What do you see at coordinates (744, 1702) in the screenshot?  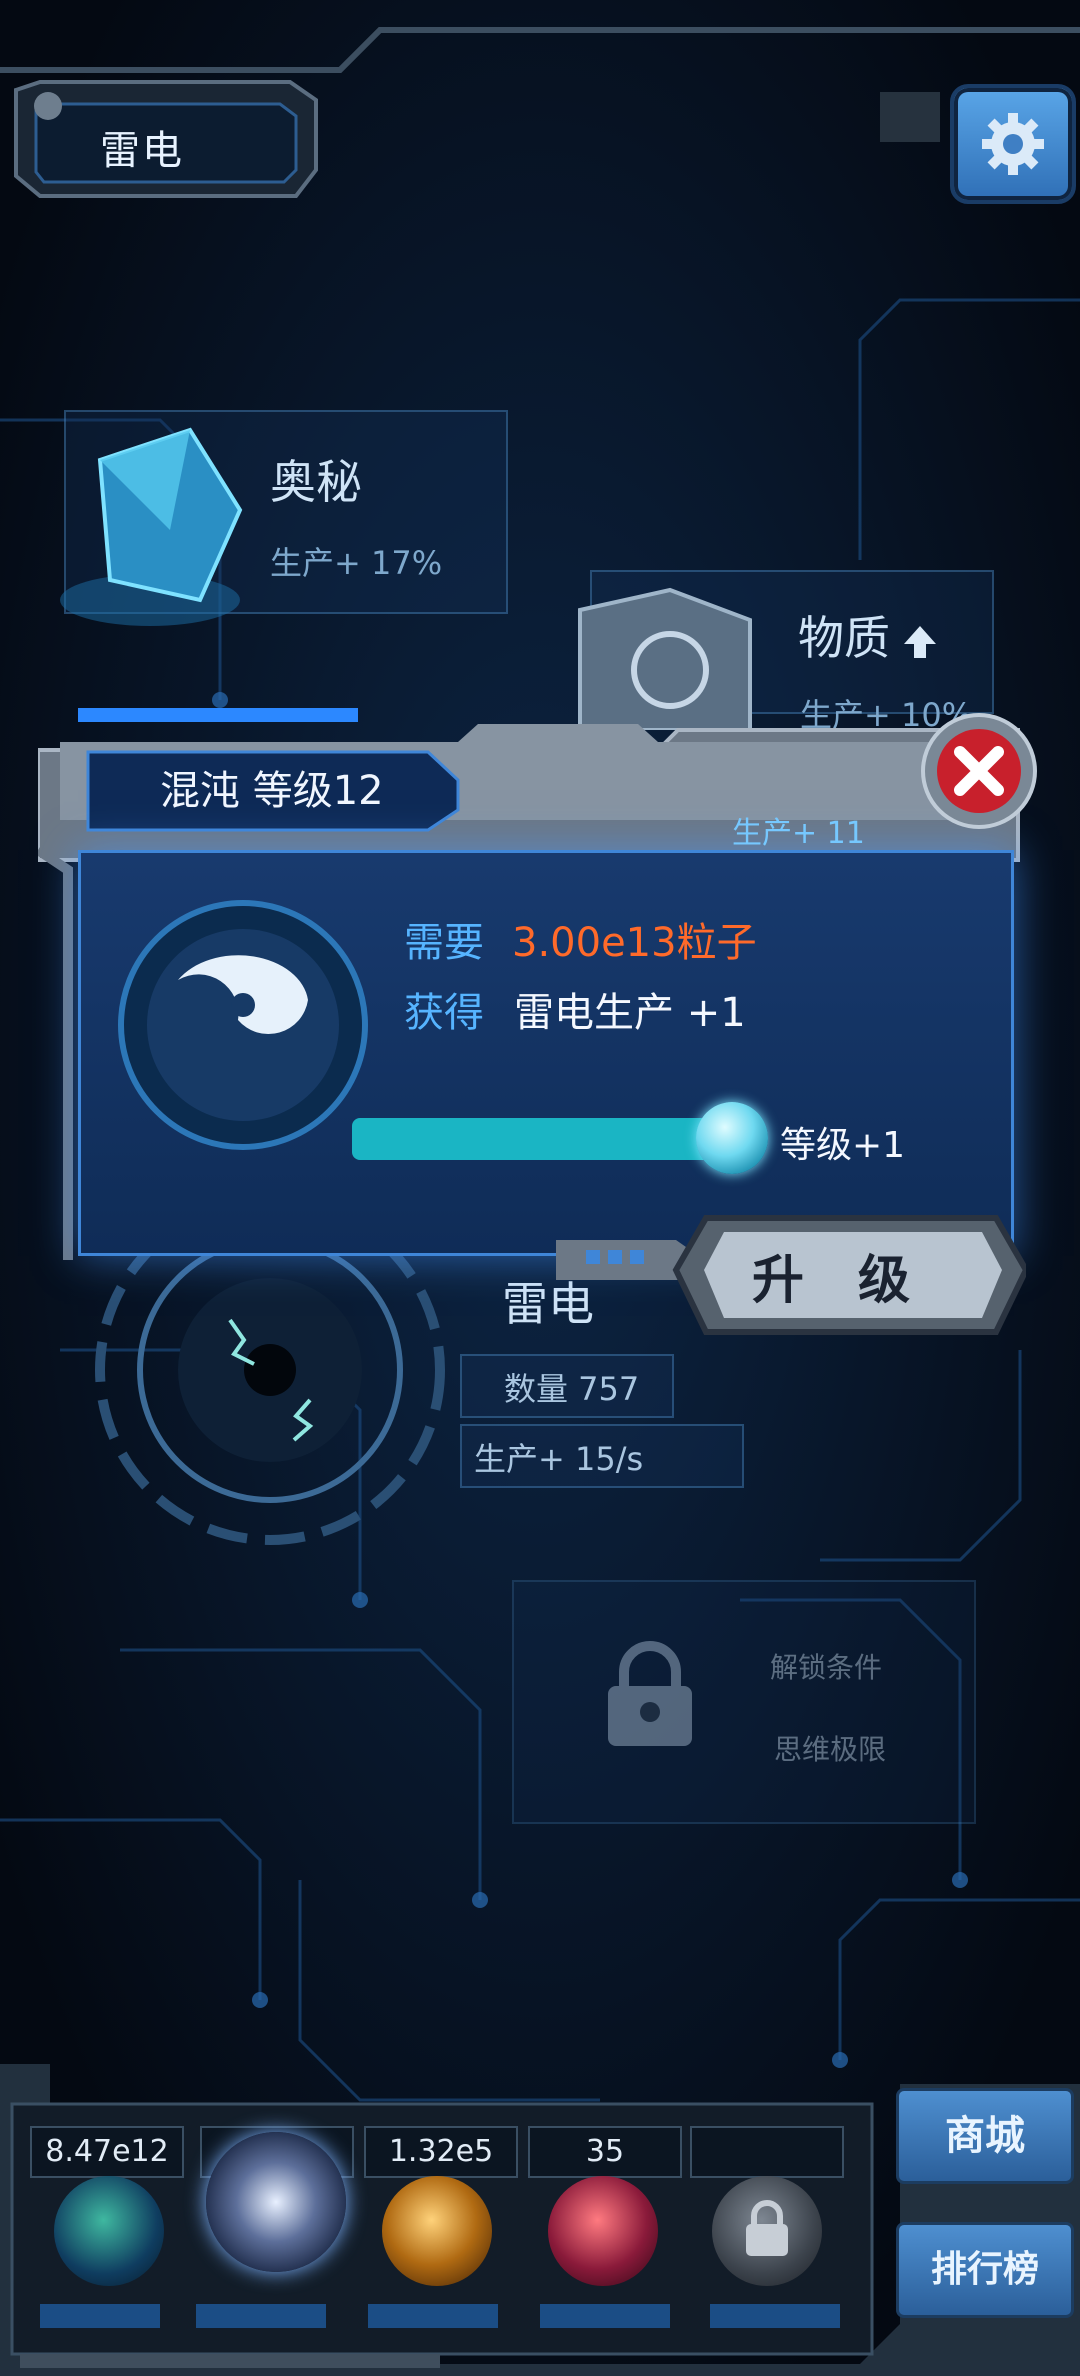 I see `locked-card` at bounding box center [744, 1702].